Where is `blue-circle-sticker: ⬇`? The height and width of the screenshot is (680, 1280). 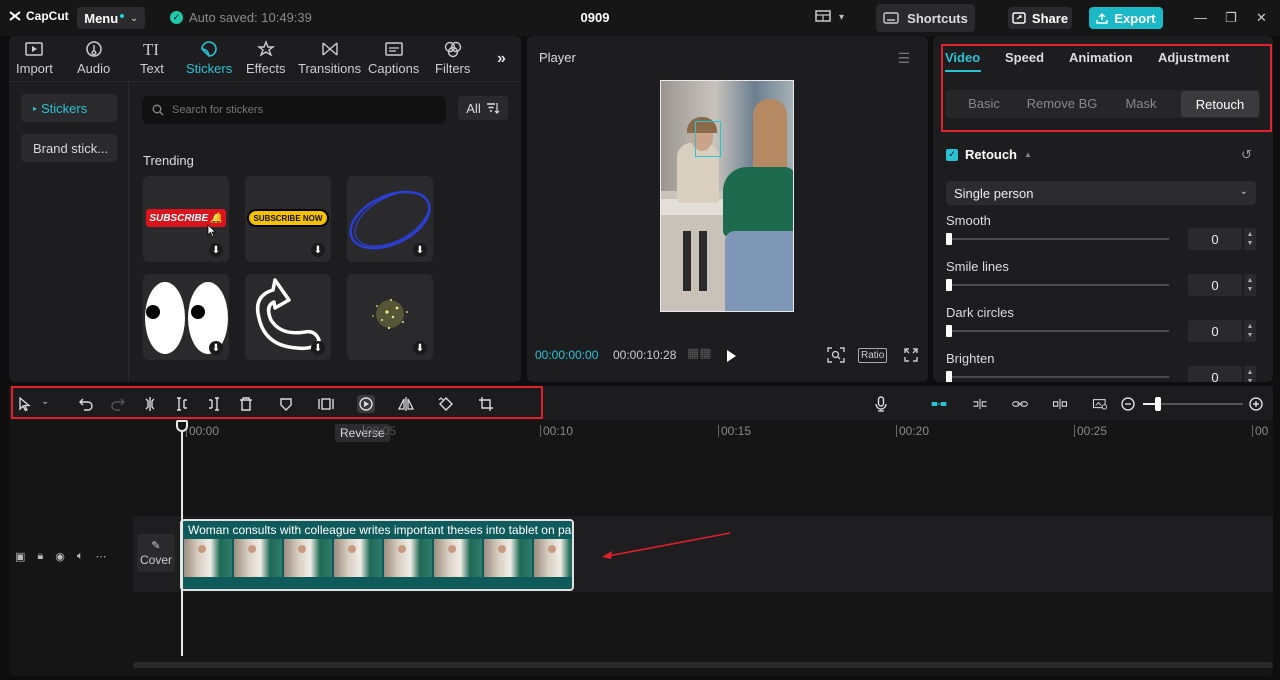 blue-circle-sticker: ⬇ is located at coordinates (390, 219).